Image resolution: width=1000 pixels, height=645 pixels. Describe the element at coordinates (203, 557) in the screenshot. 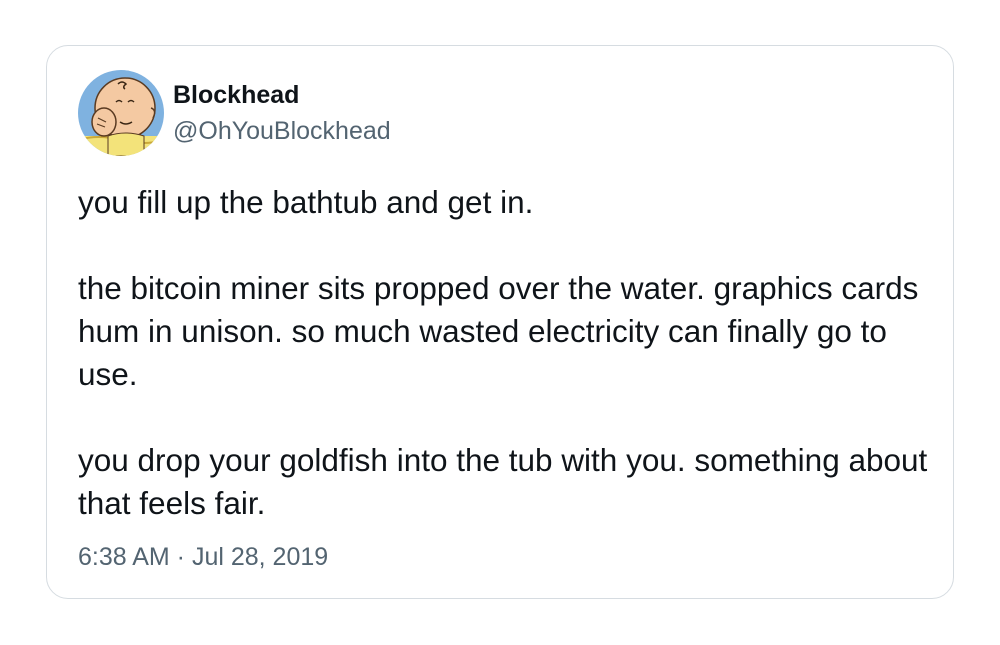

I see `tweet-timestamp: 6:38 AM · Jul 28, 2019` at that location.